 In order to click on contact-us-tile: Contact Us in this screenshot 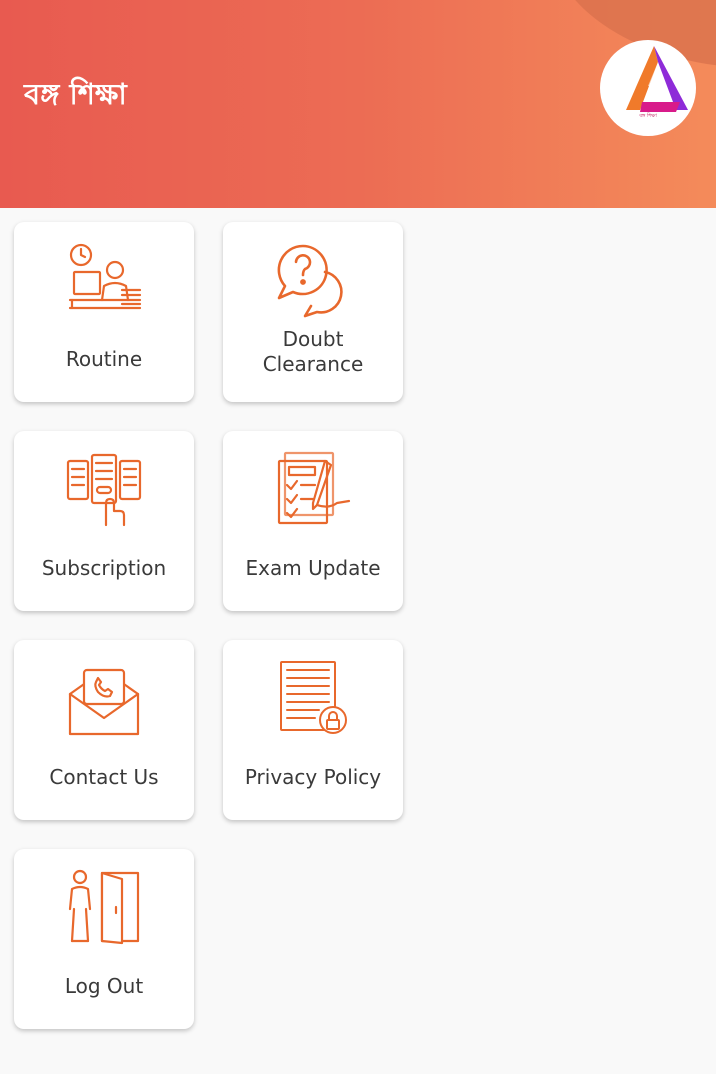, I will do `click(104, 730)`.